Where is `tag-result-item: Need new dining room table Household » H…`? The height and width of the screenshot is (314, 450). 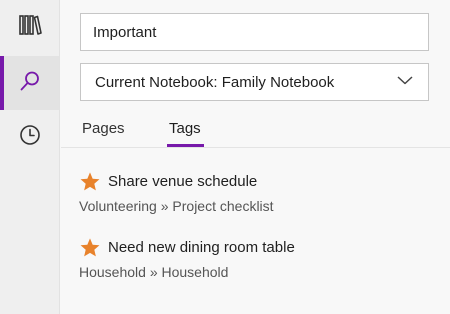 tag-result-item: Need new dining room table Household » H… is located at coordinates (255, 263).